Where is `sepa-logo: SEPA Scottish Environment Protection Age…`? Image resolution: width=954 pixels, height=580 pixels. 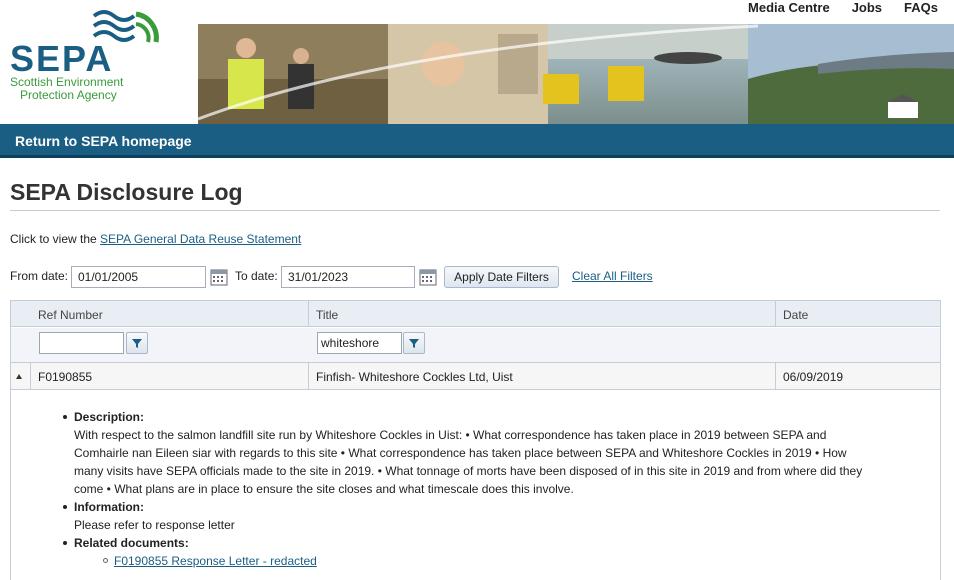 sepa-logo: SEPA Scottish Environment Protection Age… is located at coordinates (104, 59).